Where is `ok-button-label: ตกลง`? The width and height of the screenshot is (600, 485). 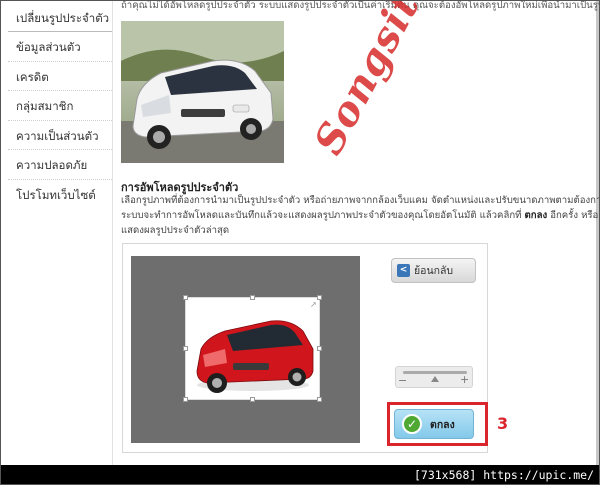
ok-button-label: ตกลง is located at coordinates (442, 424).